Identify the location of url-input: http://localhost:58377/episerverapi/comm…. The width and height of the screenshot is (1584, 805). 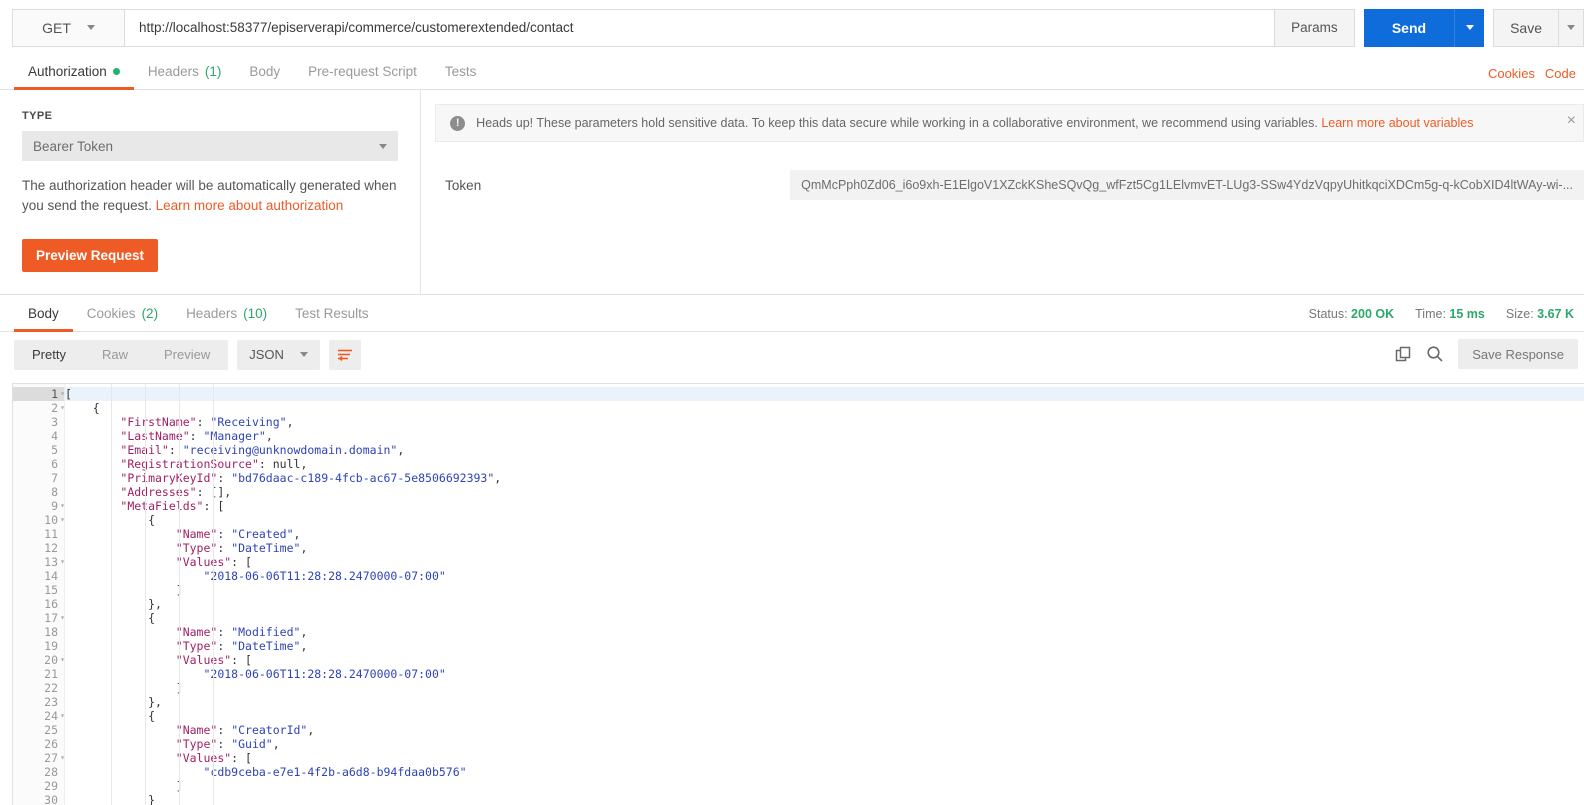
(699, 27).